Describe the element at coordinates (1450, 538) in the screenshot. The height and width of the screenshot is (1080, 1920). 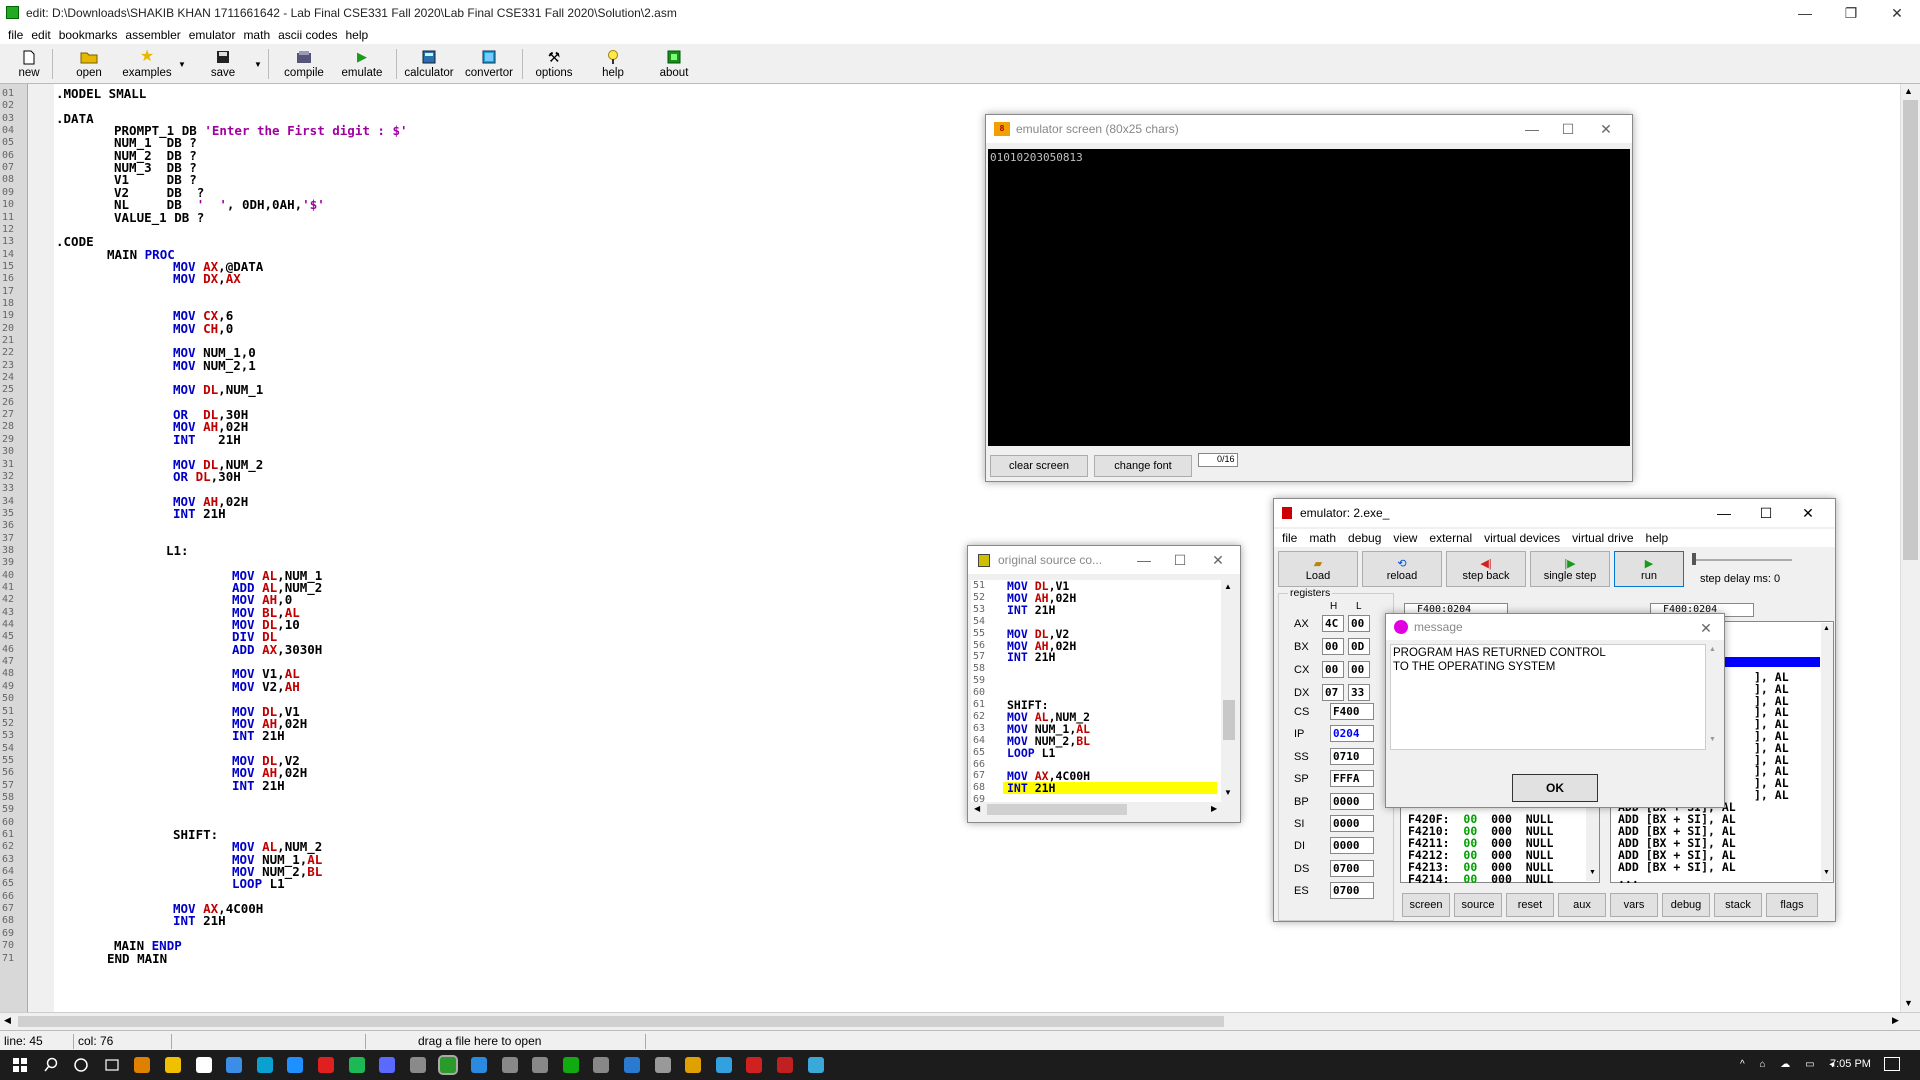
I see `emu-menu-external: external` at that location.